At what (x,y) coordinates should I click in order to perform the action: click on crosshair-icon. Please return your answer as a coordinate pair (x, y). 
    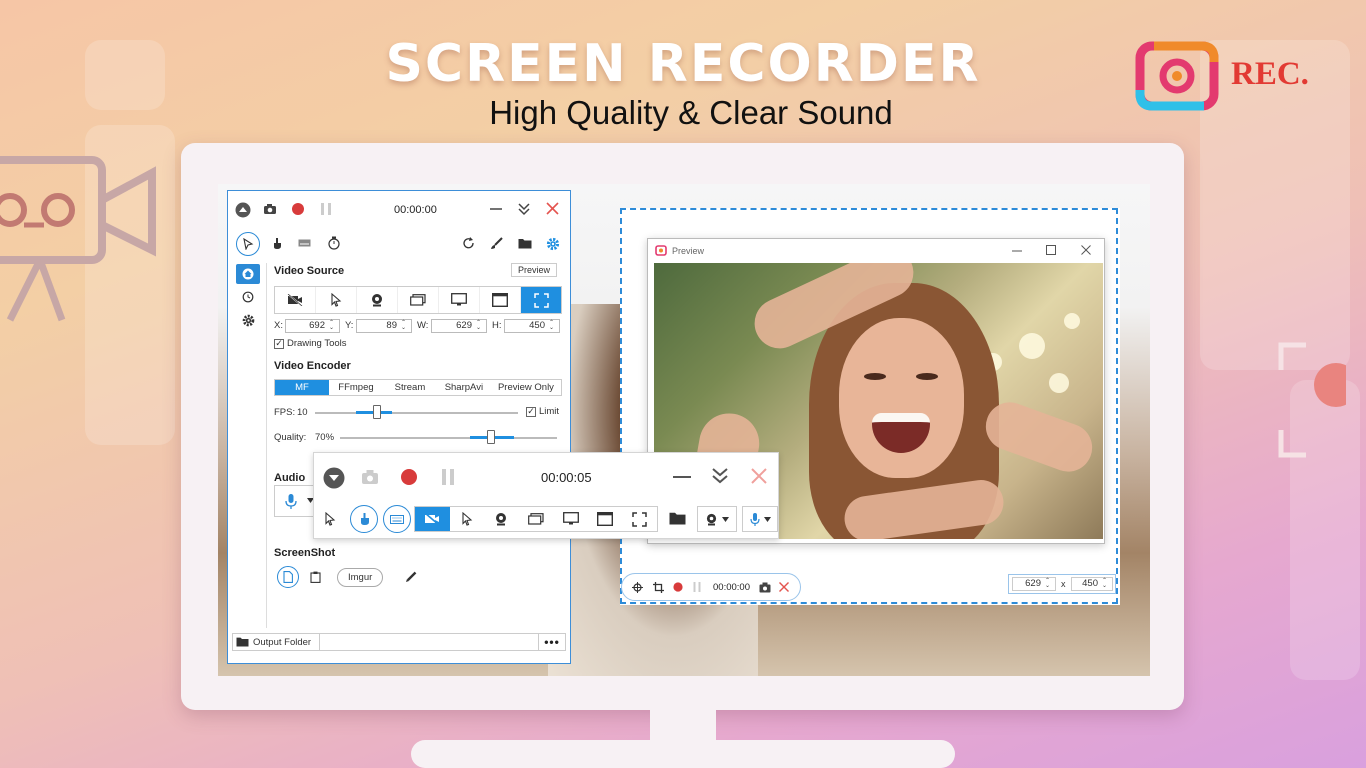
    Looking at the image, I should click on (637, 587).